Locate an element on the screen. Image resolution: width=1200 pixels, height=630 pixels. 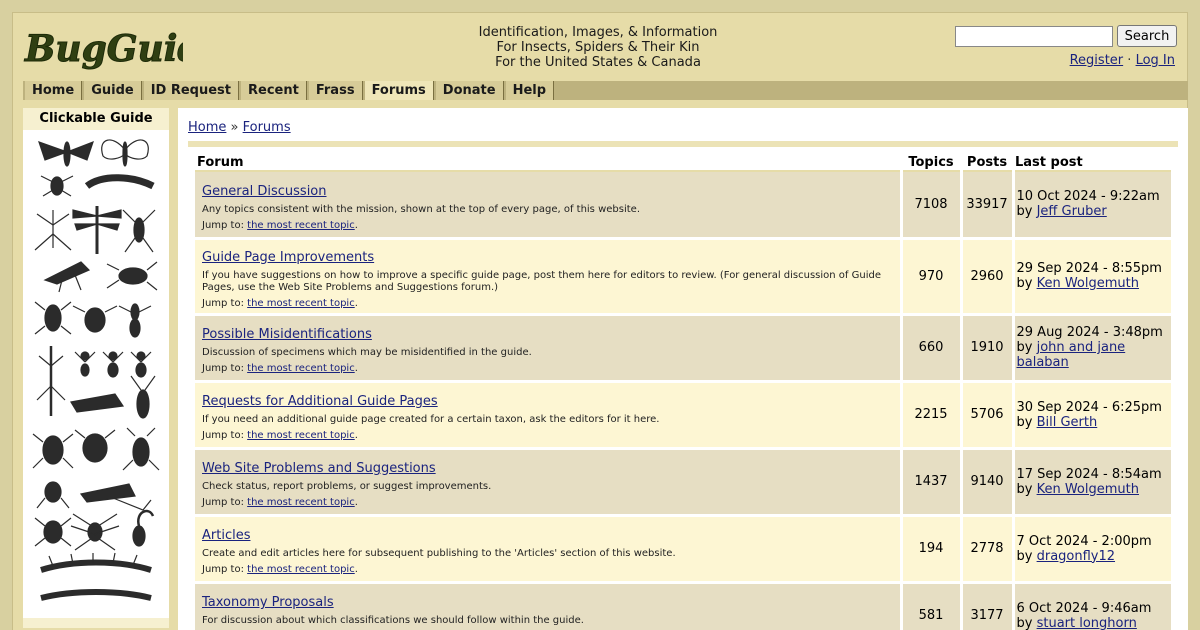
moth-icon is located at coordinates (66, 153).